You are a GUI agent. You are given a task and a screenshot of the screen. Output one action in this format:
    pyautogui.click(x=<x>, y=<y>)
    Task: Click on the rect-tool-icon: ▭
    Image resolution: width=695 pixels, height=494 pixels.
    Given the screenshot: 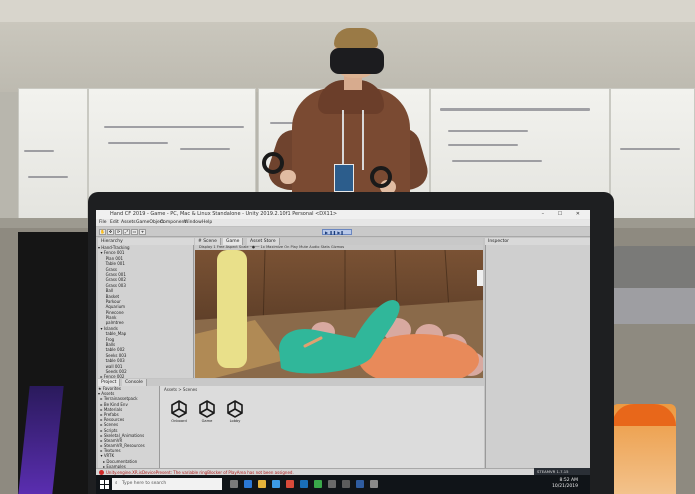 What is the action you would take?
    pyautogui.click(x=134, y=232)
    